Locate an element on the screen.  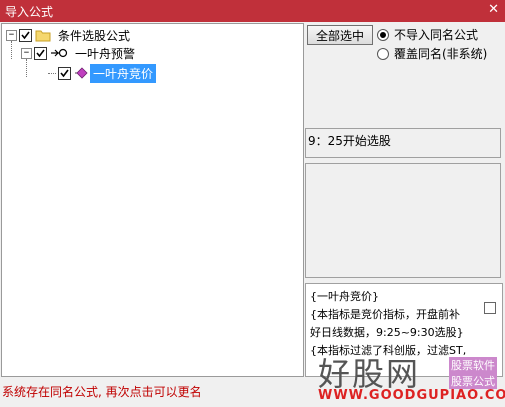
select-all-button: 全部选中 is located at coordinates (340, 35).